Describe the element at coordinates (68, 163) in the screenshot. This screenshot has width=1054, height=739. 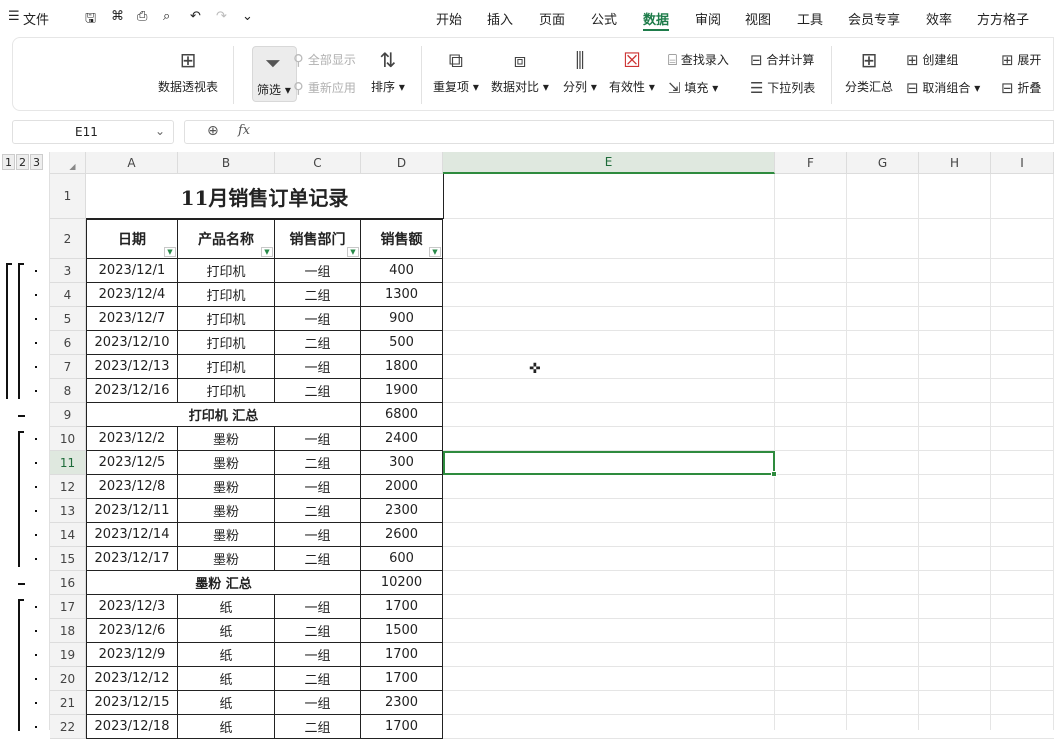
I see `select-all-corner: ◢` at that location.